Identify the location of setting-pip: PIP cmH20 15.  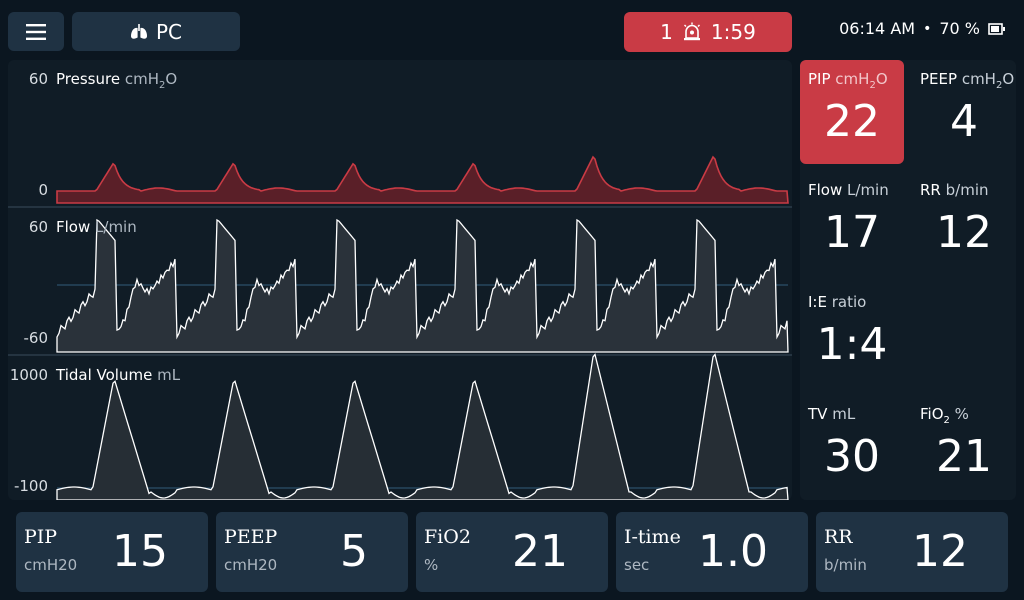
(112, 552).